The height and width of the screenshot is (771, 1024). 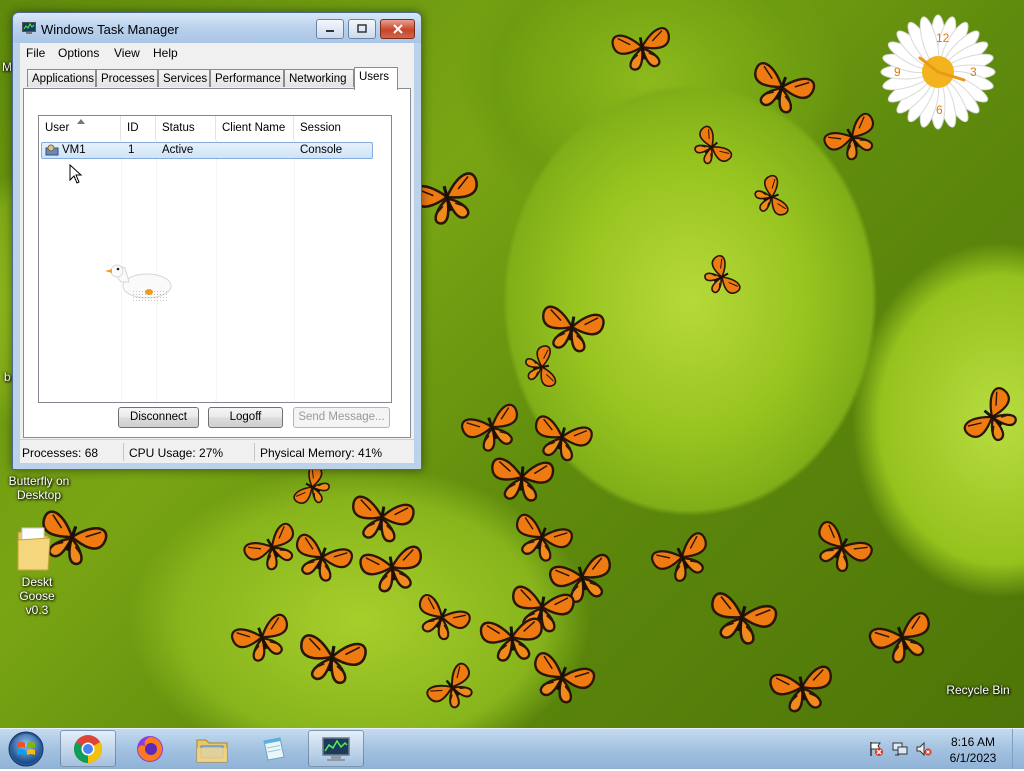 What do you see at coordinates (217, 28) in the screenshot?
I see `title-bar: Windows Task Manager` at bounding box center [217, 28].